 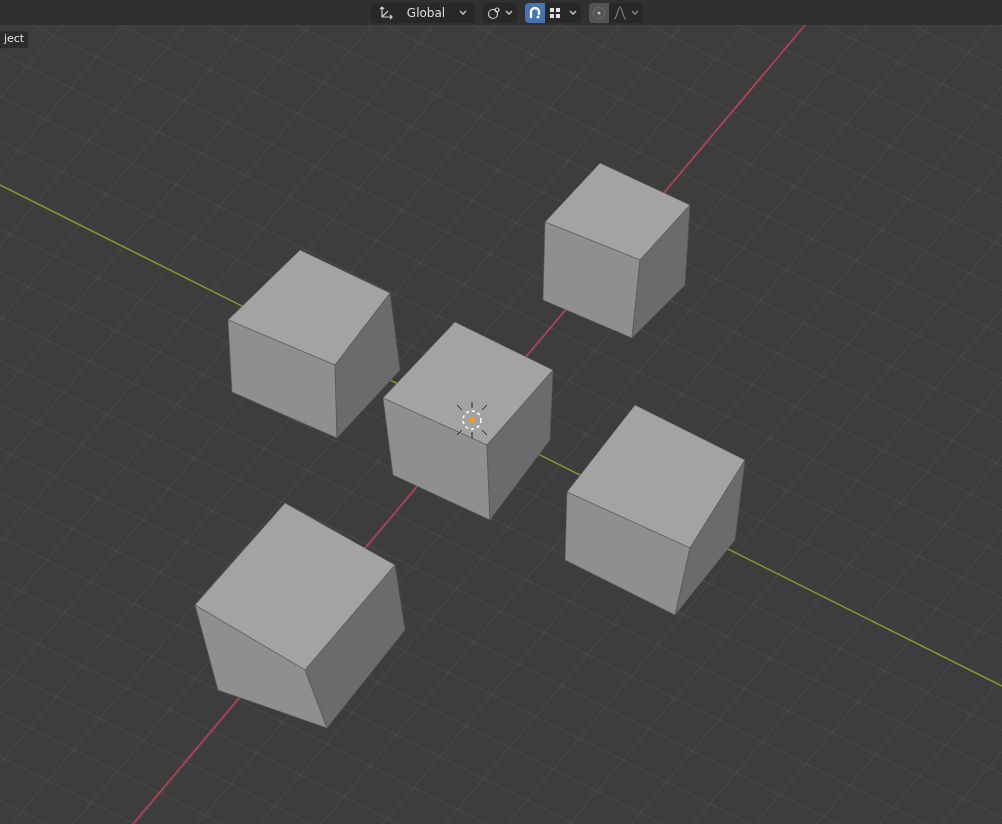 What do you see at coordinates (472, 420) in the screenshot?
I see `3d-cursor-icon` at bounding box center [472, 420].